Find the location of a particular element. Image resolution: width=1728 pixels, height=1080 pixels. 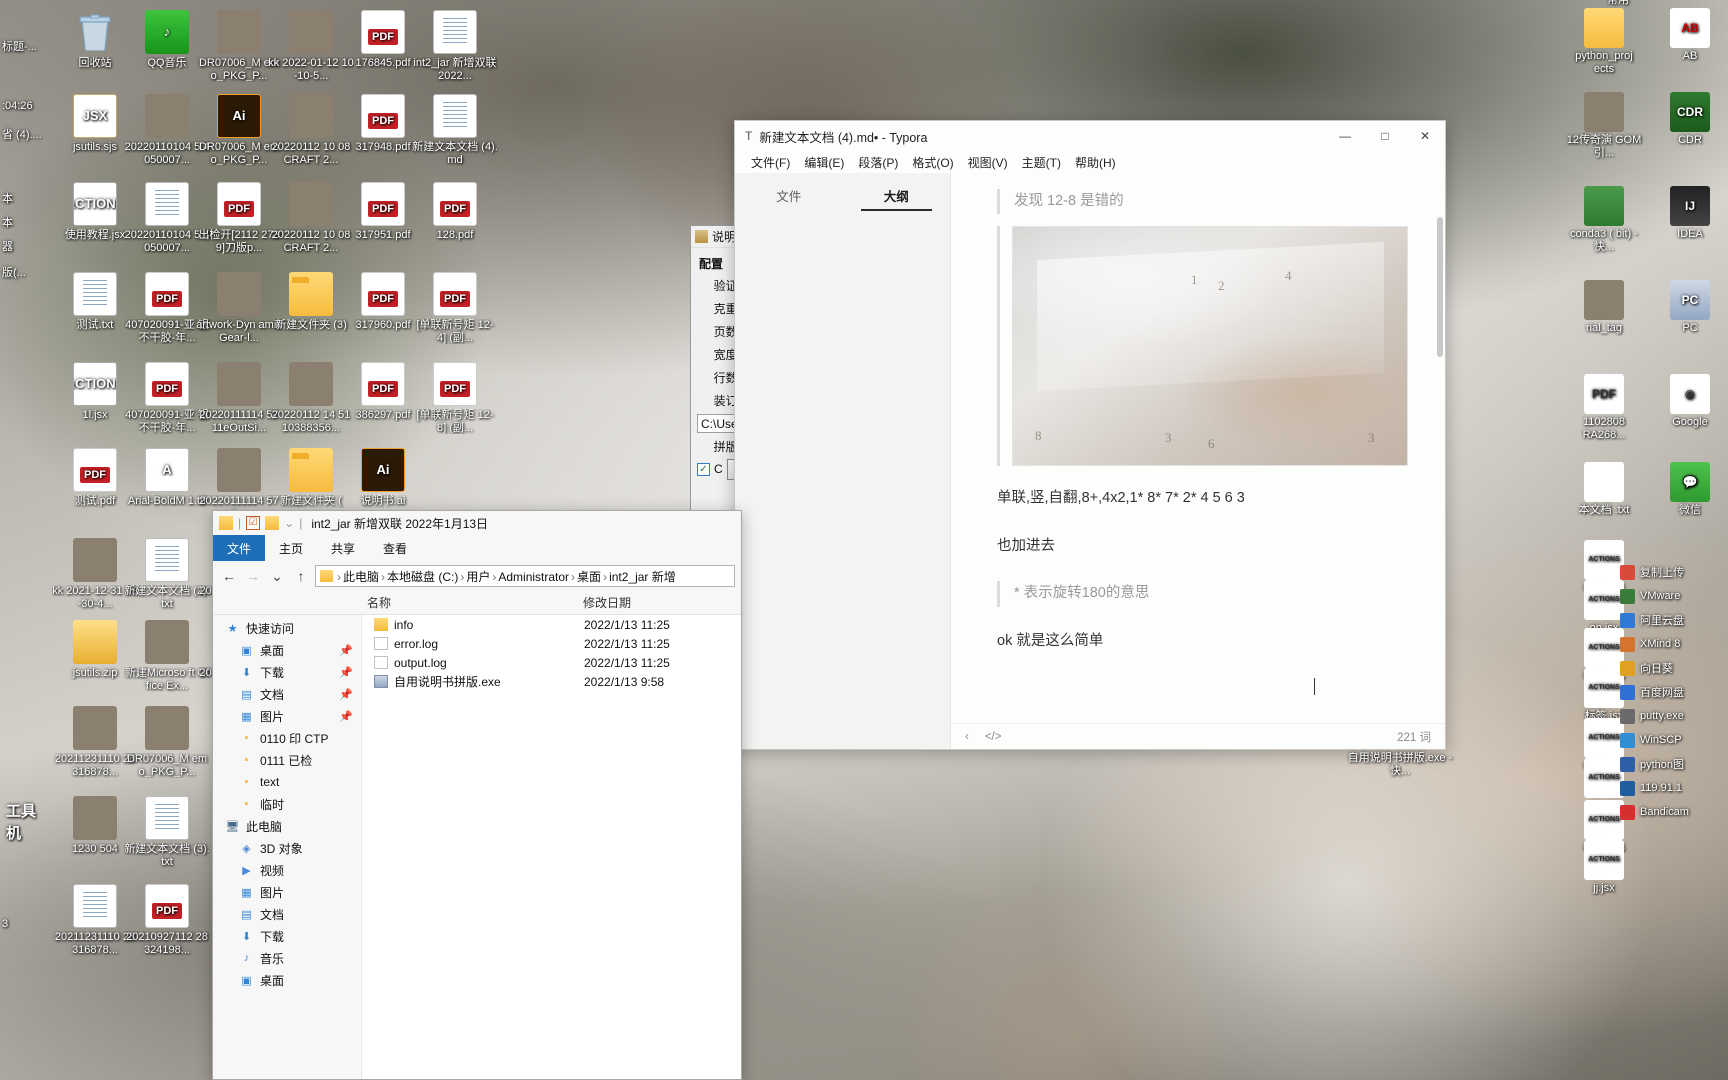

menu-item: 帮助(H) is located at coordinates (1095, 162).